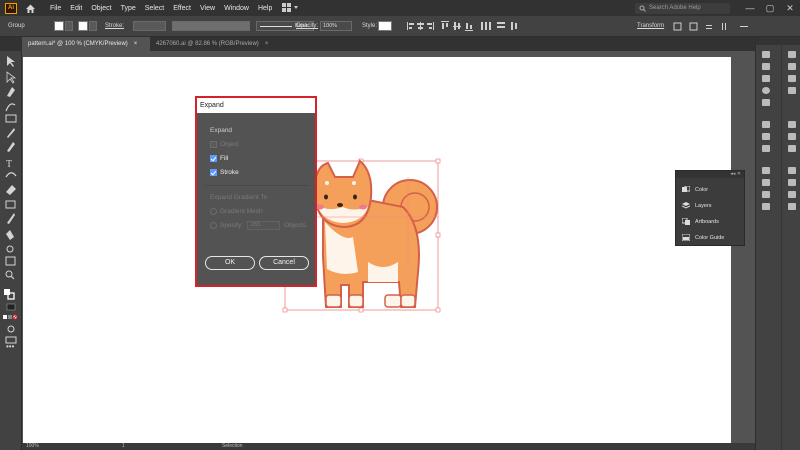  I want to click on fill-dropdown, so click(69, 26).